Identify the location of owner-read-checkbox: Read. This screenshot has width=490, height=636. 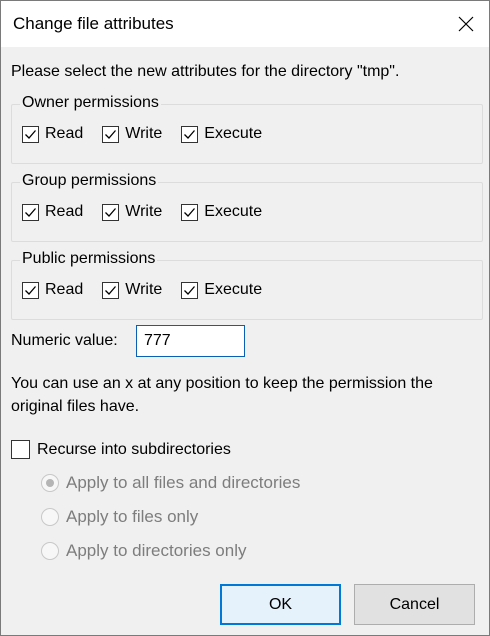
(52, 134).